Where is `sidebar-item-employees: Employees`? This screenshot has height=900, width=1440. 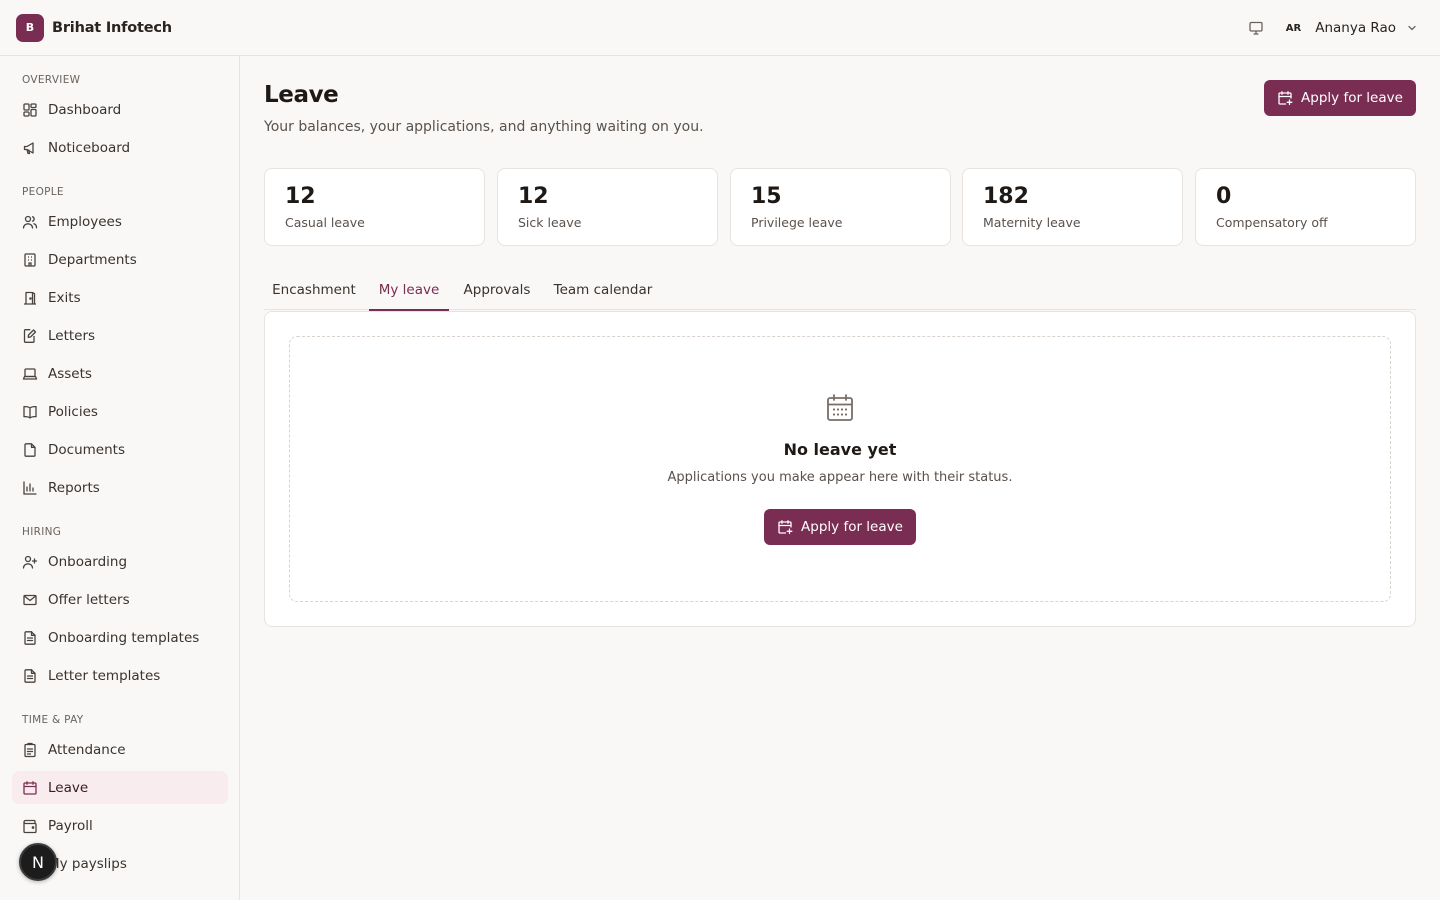 sidebar-item-employees: Employees is located at coordinates (120, 221).